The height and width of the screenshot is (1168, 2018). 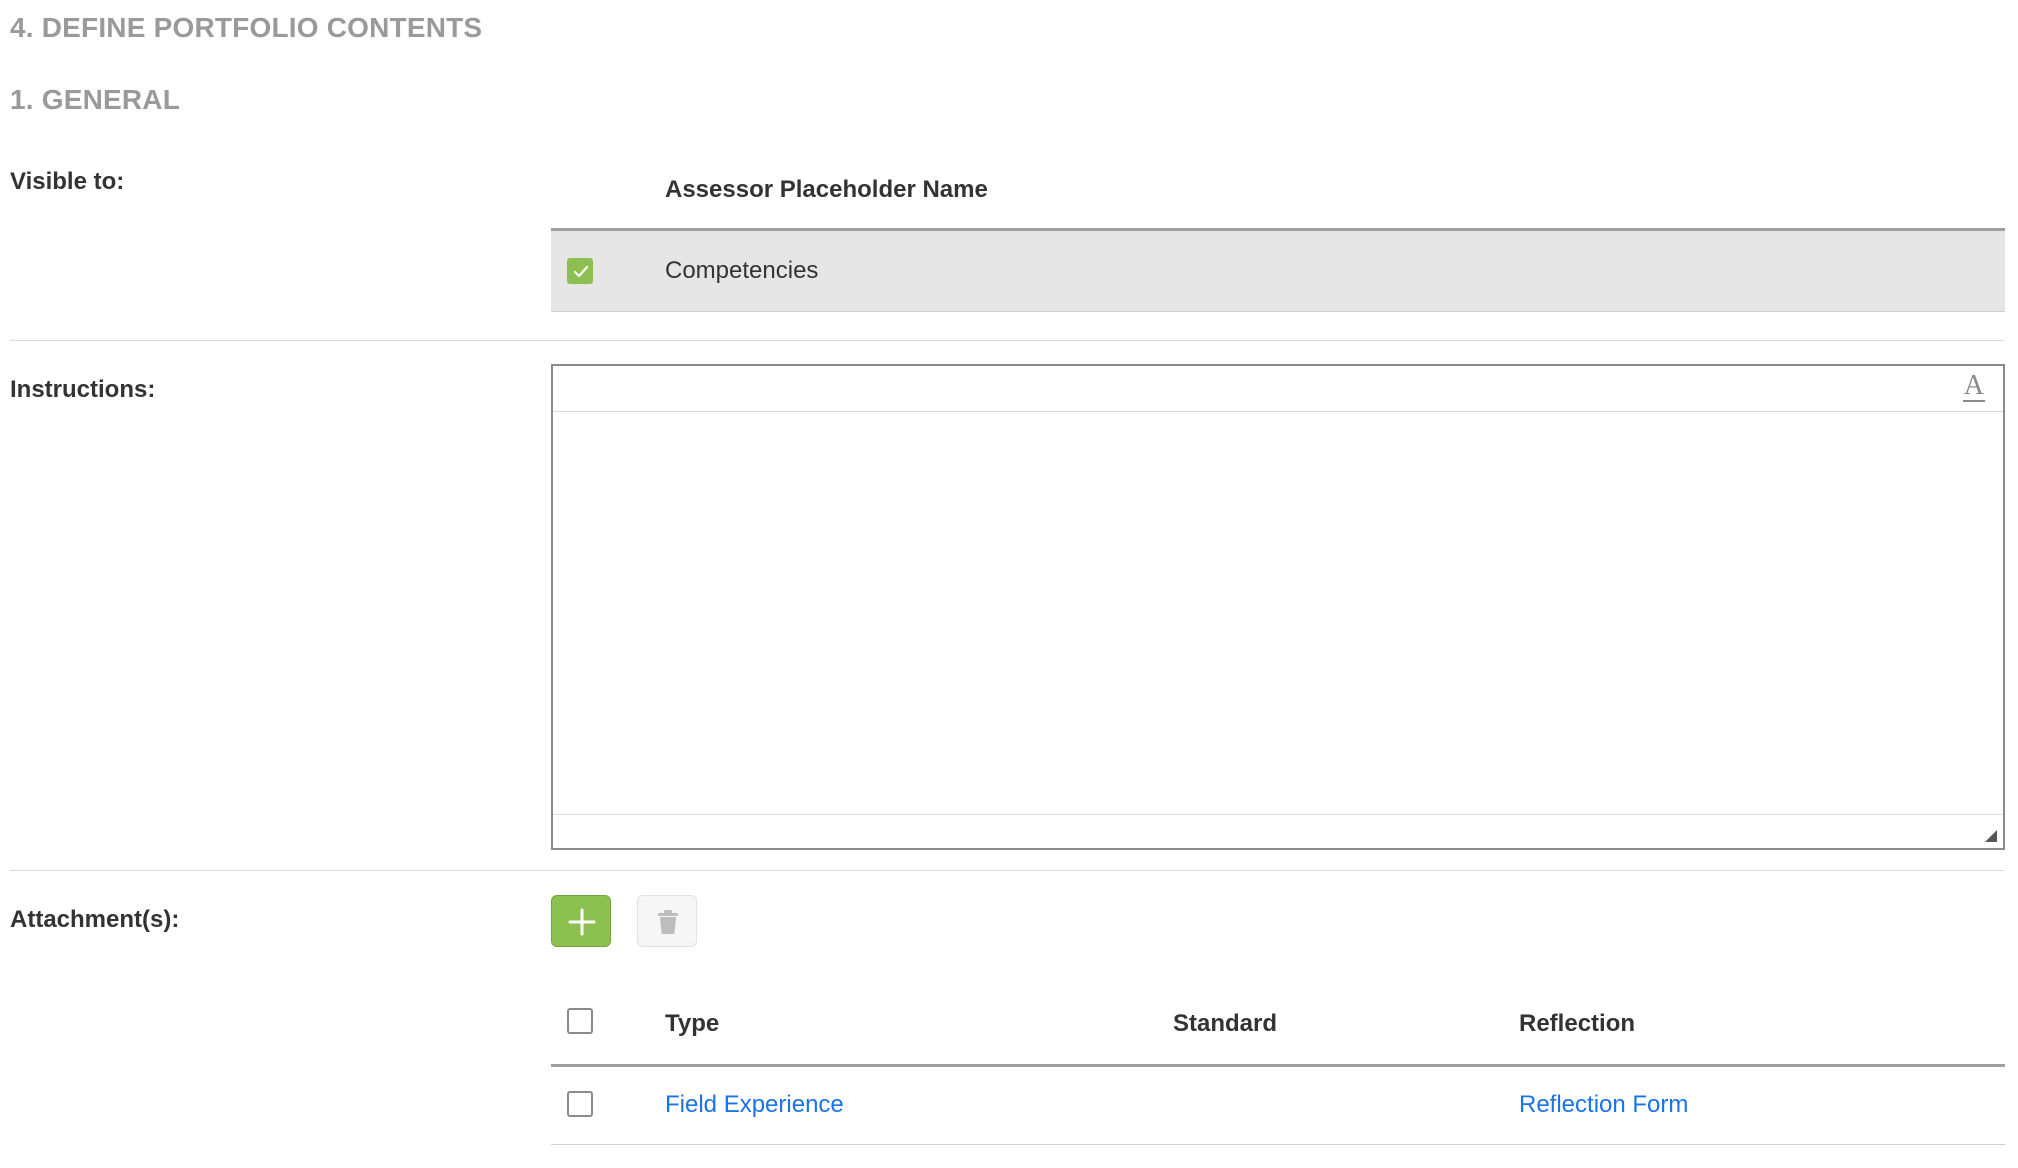 I want to click on add-attachment-button, so click(x=581, y=921).